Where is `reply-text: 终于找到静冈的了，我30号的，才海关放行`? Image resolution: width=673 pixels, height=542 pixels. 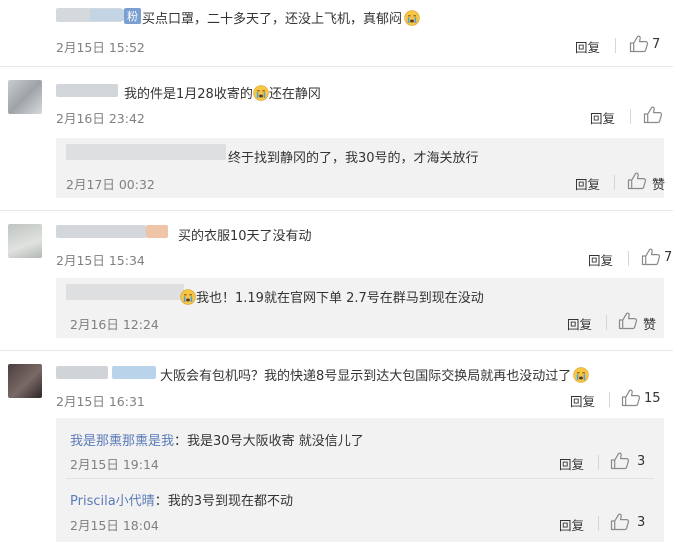
reply-text: 终于找到静冈的了，我30号的，才海关放行 is located at coordinates (353, 158).